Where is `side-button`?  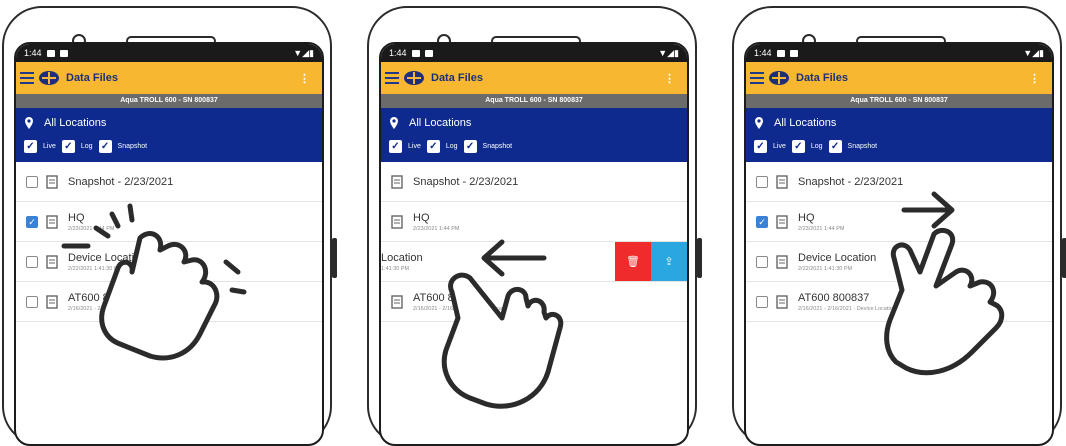 side-button is located at coordinates (699, 258).